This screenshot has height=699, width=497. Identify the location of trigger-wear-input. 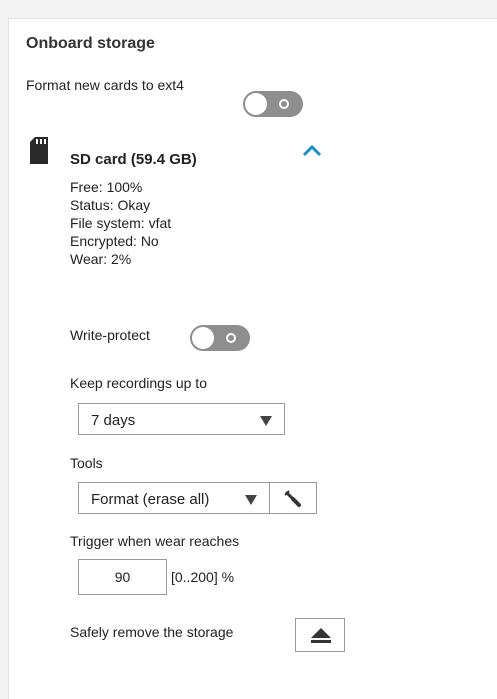
(122, 577).